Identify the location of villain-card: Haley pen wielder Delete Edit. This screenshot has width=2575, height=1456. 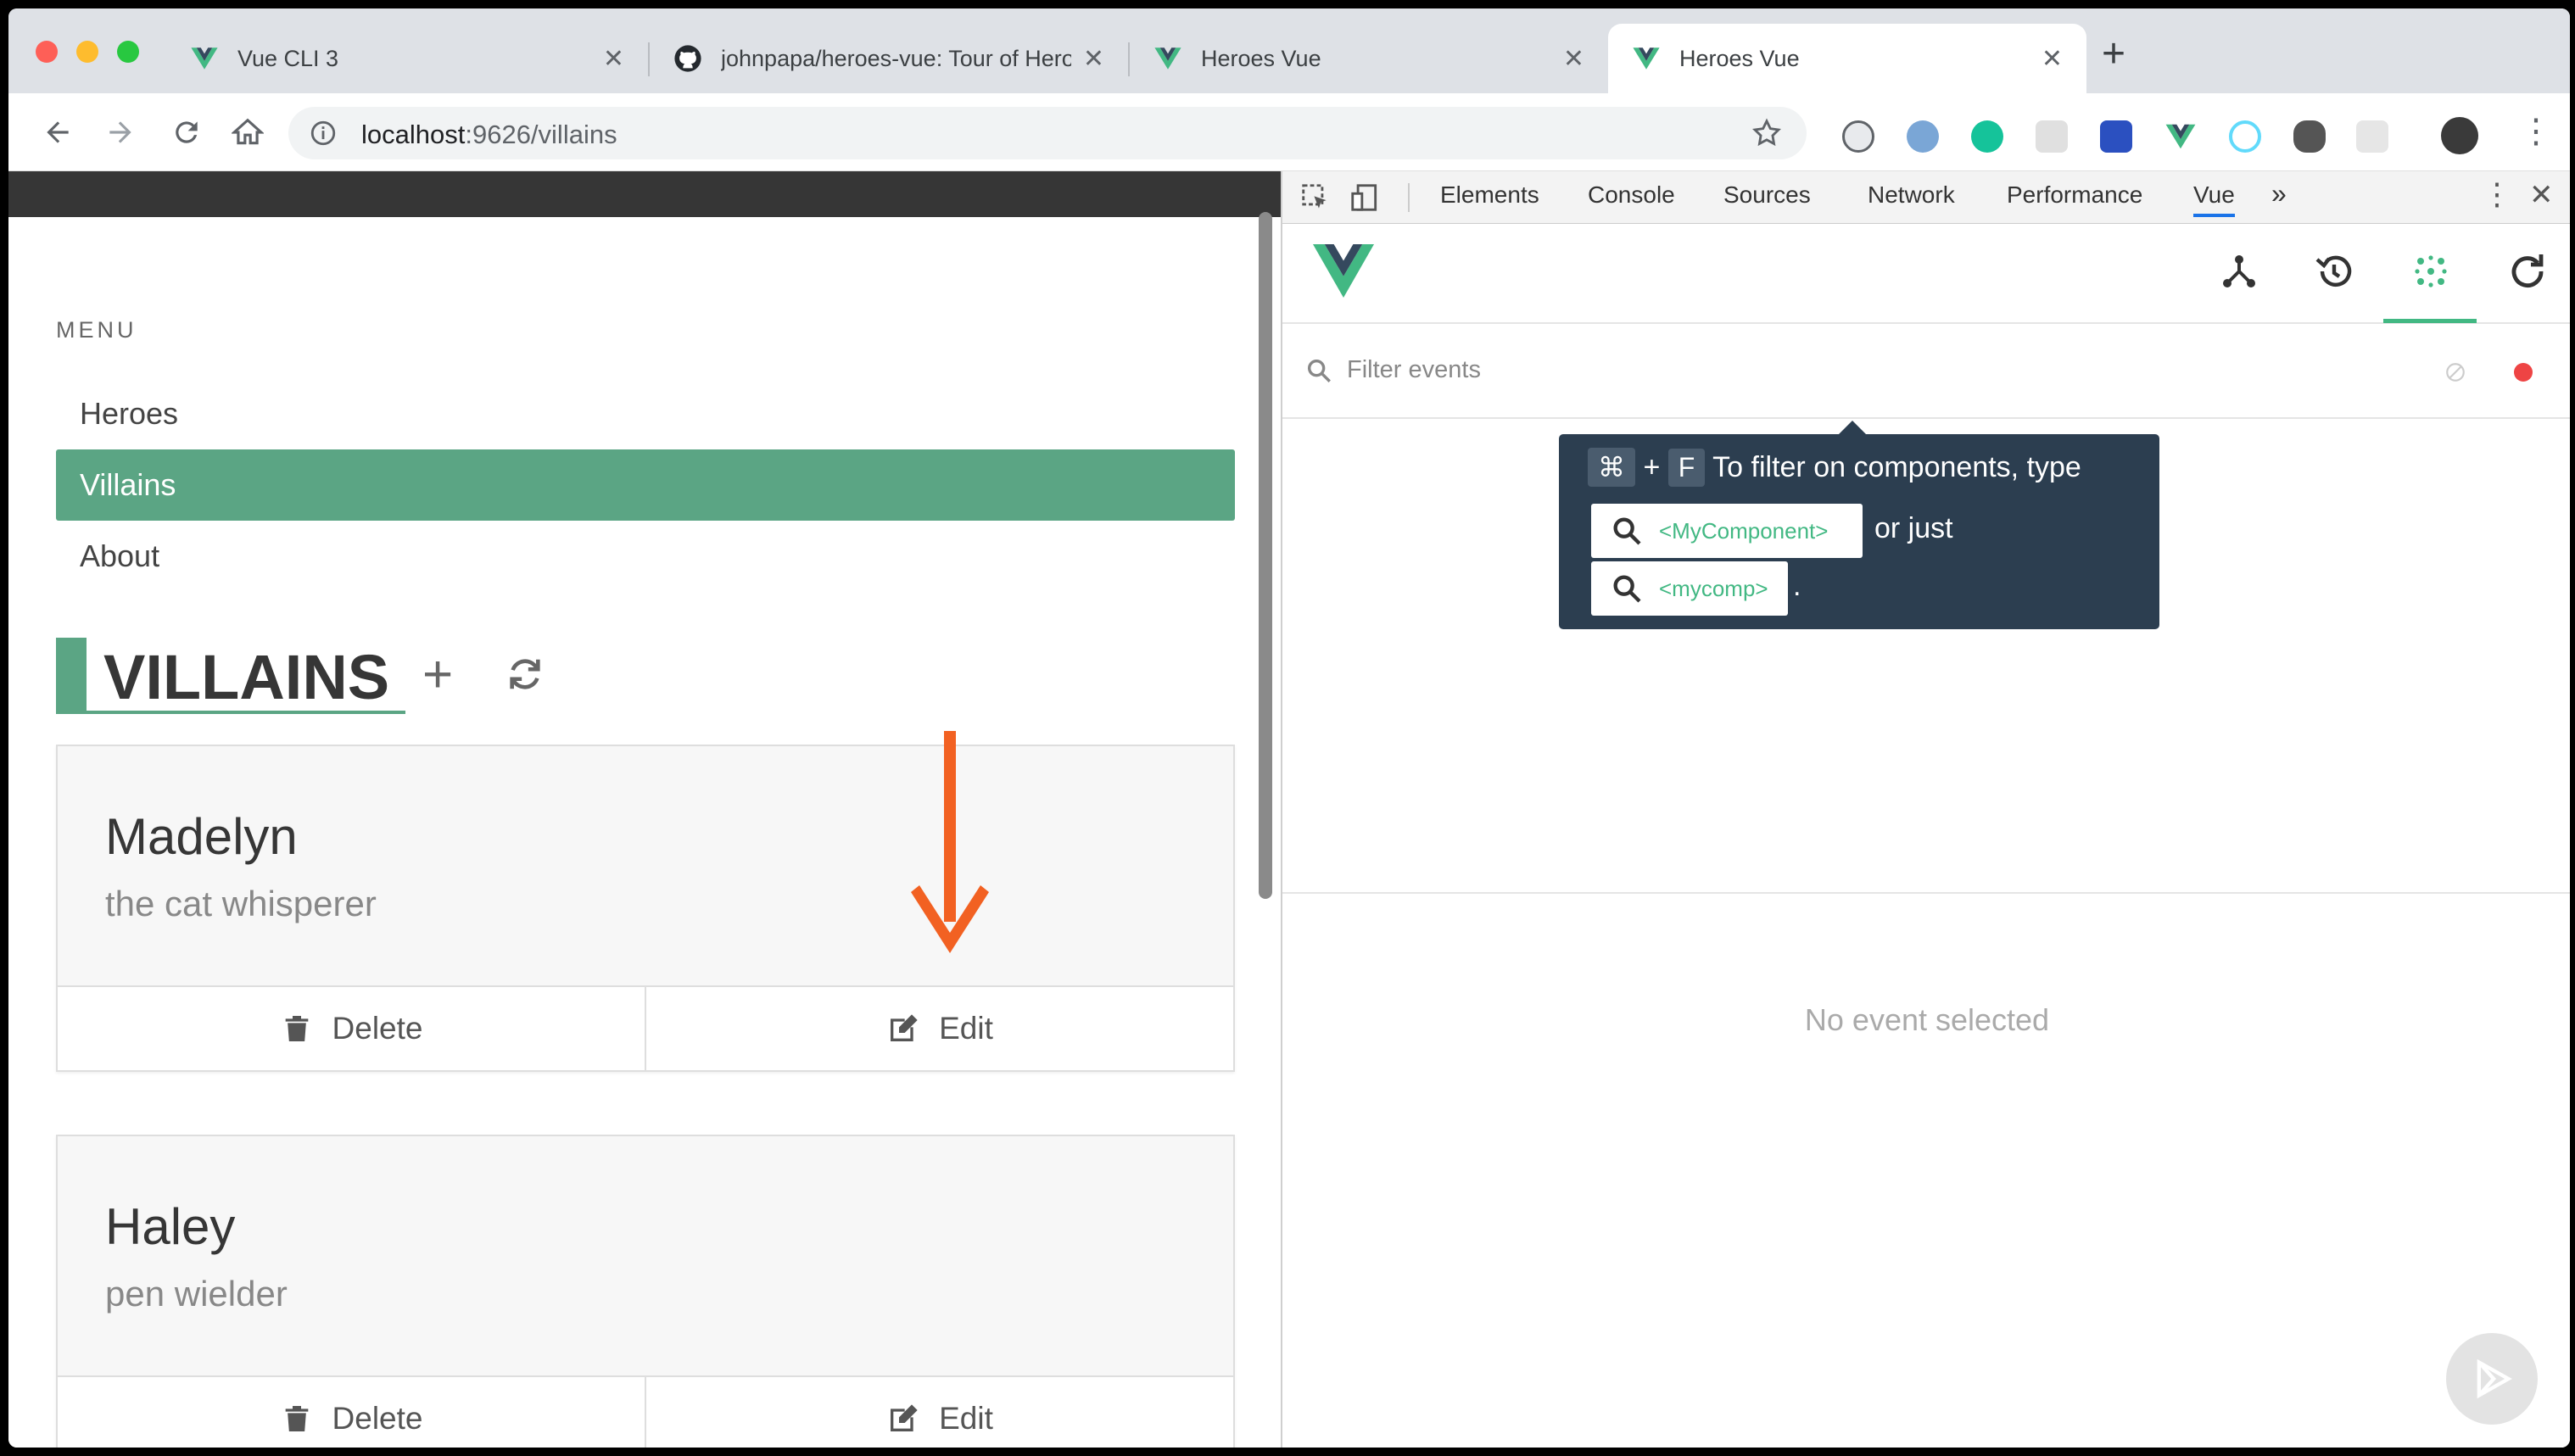
(645, 1291).